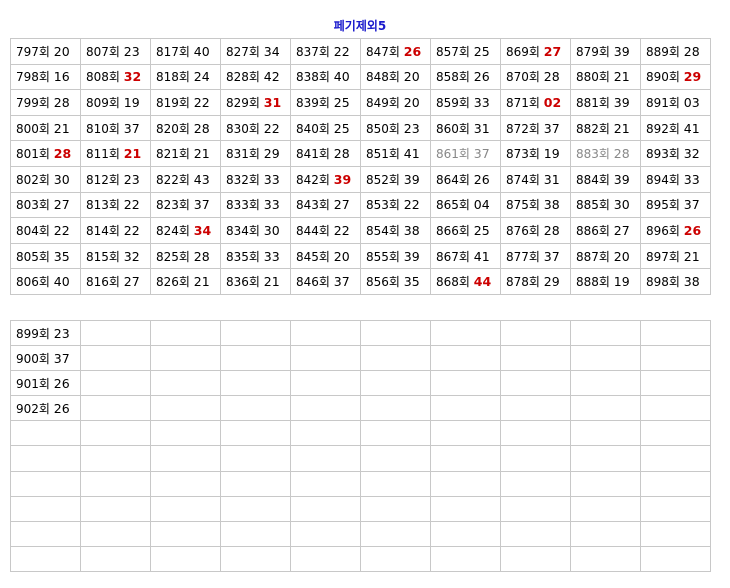  I want to click on round-label: 835회, so click(243, 256).